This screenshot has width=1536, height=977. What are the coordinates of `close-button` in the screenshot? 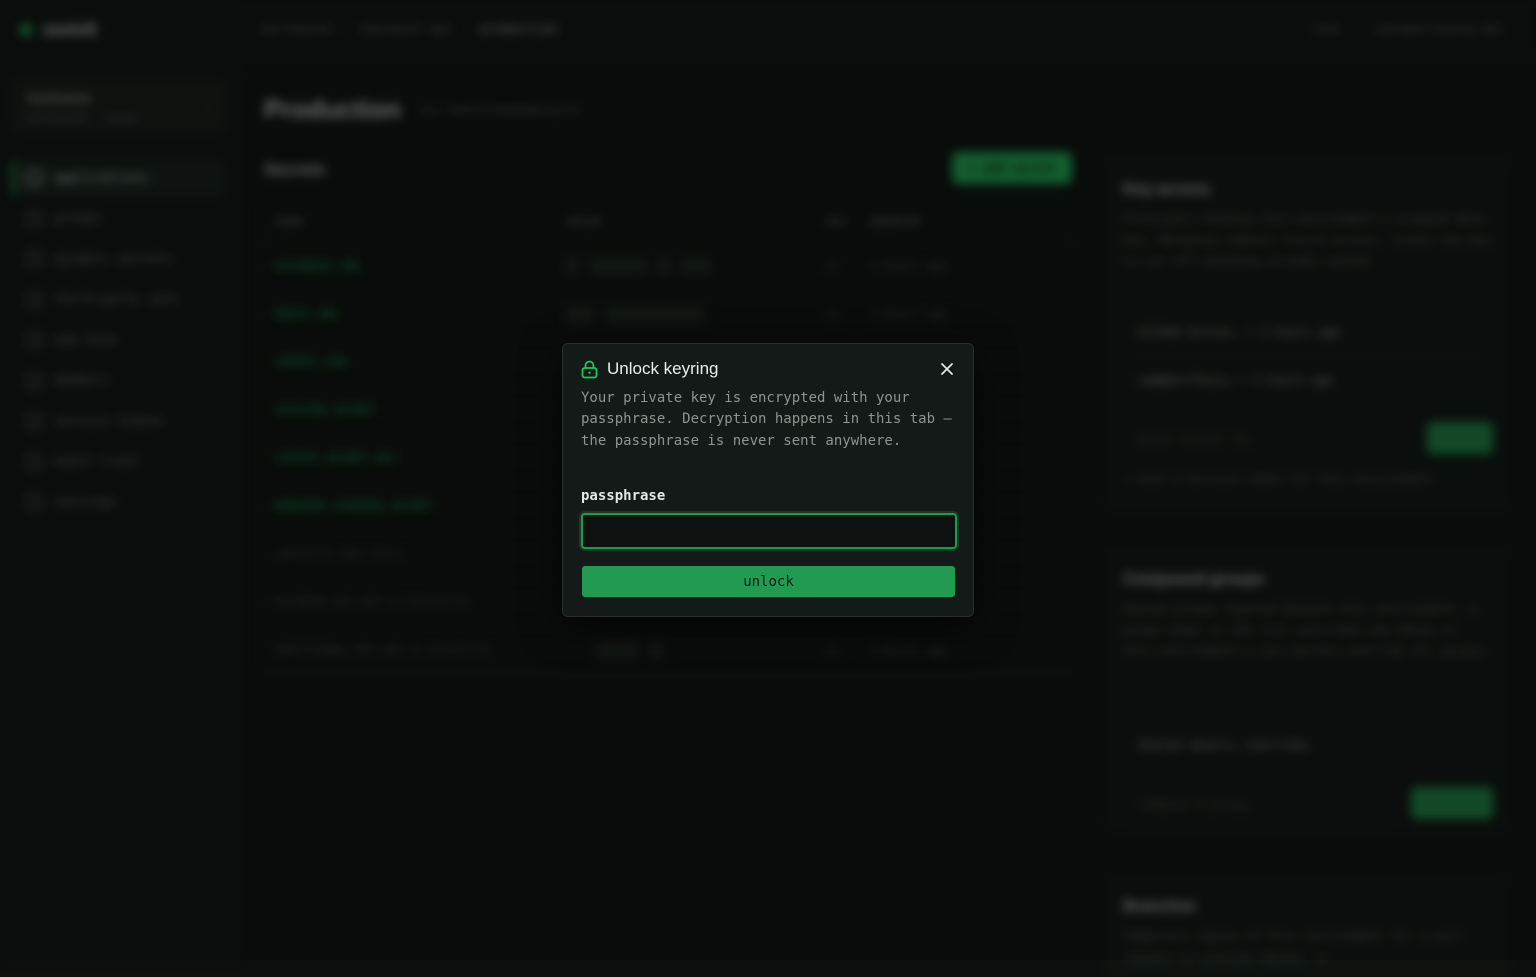 It's located at (947, 369).